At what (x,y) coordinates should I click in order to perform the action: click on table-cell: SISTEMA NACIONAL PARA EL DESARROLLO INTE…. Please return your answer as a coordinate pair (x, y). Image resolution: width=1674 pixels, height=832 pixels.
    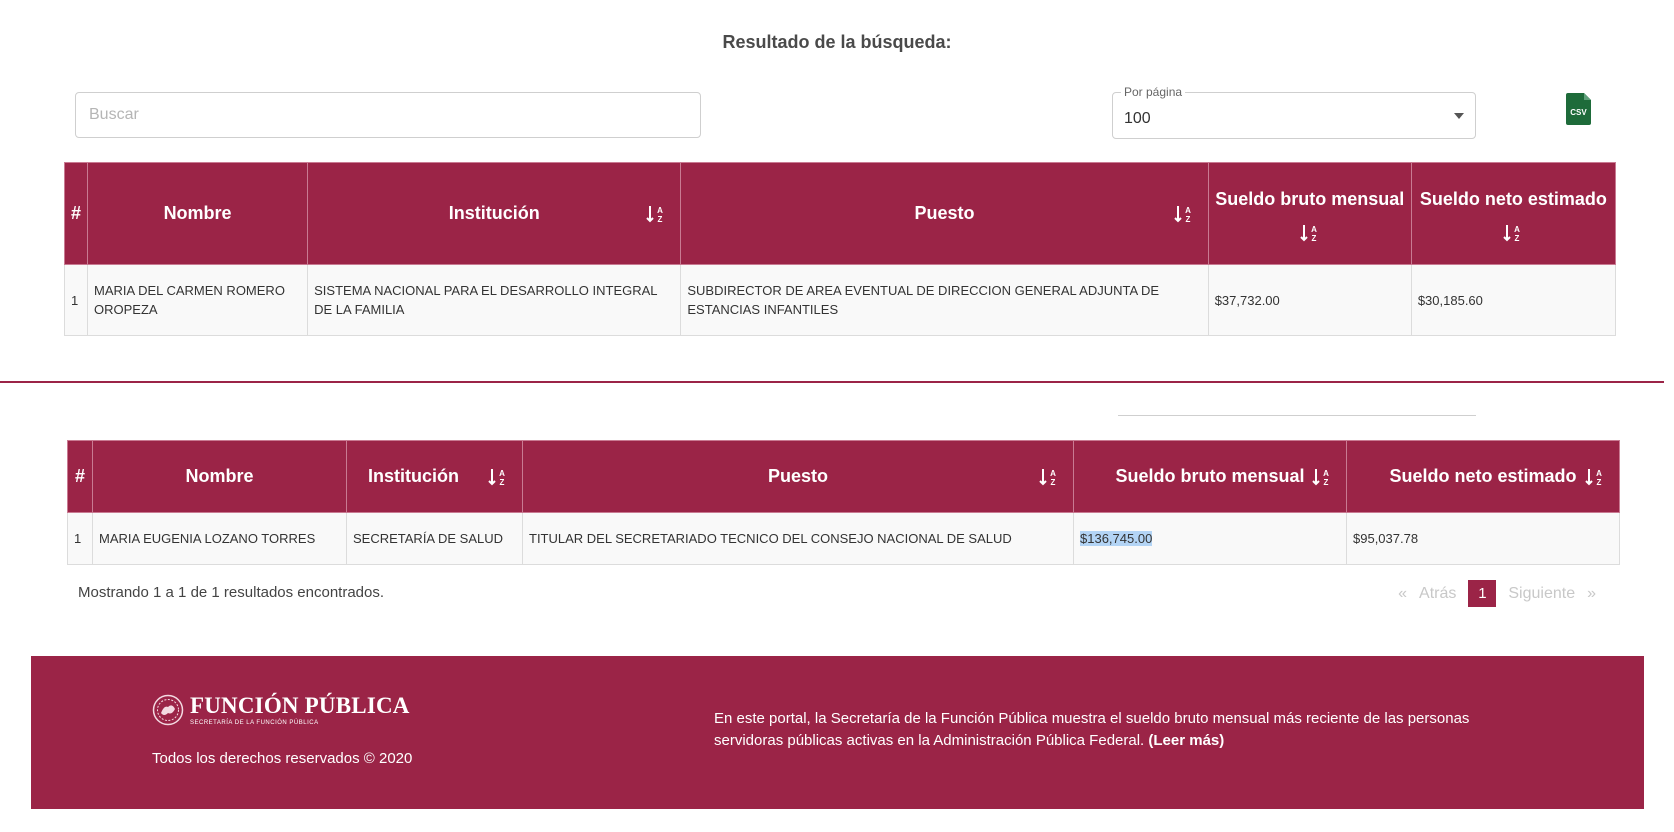
    Looking at the image, I should click on (494, 300).